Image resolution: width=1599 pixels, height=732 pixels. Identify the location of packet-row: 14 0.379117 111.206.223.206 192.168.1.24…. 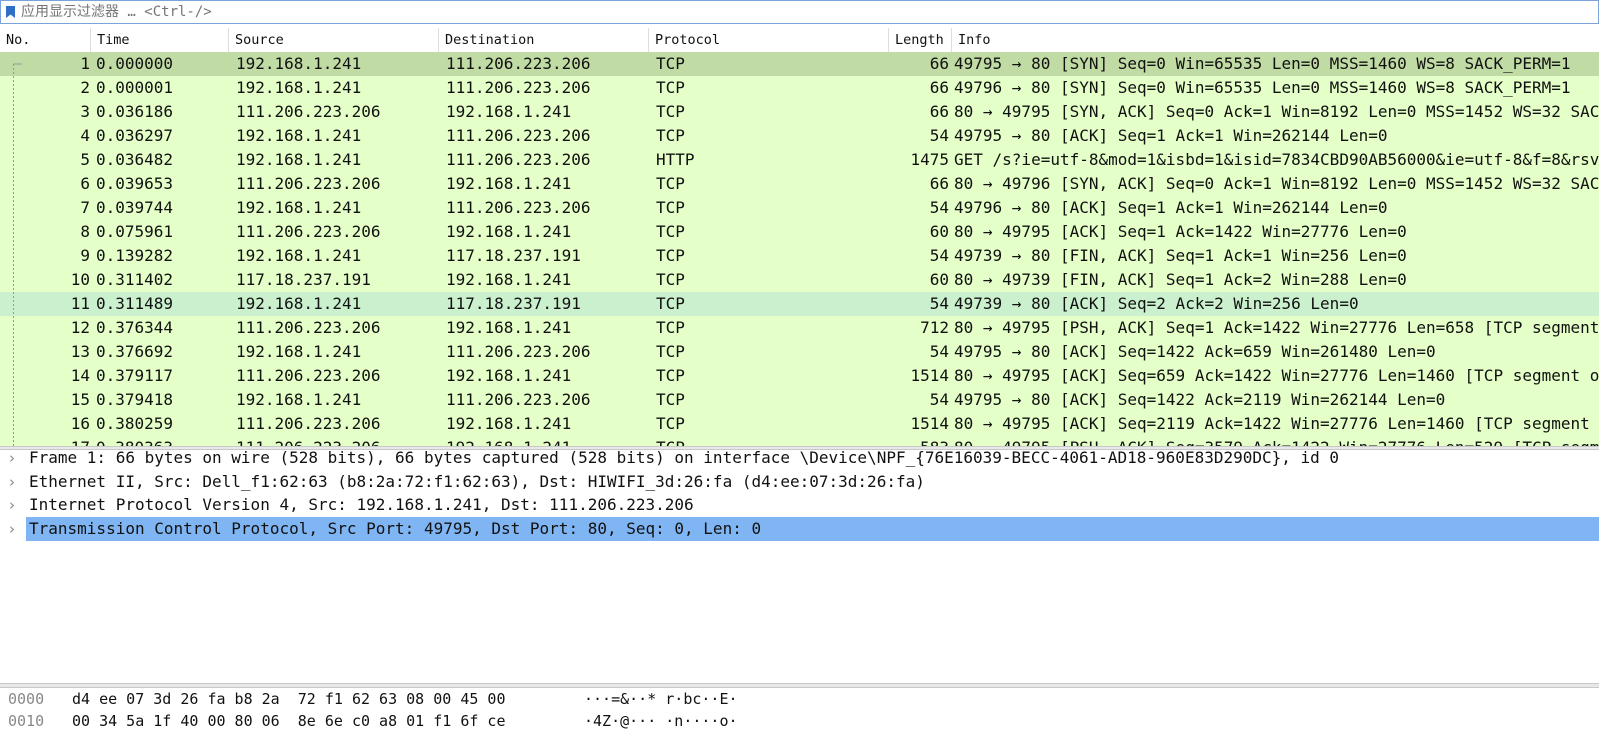
(799, 376).